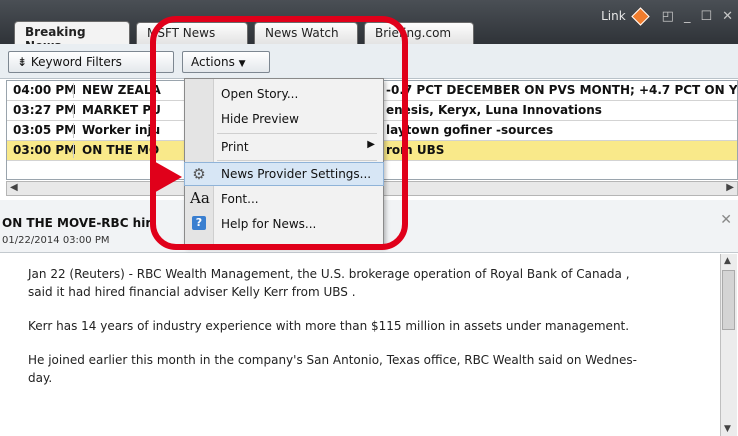 This screenshot has width=738, height=436. Describe the element at coordinates (613, 16) in the screenshot. I see `link-label: Link` at that location.